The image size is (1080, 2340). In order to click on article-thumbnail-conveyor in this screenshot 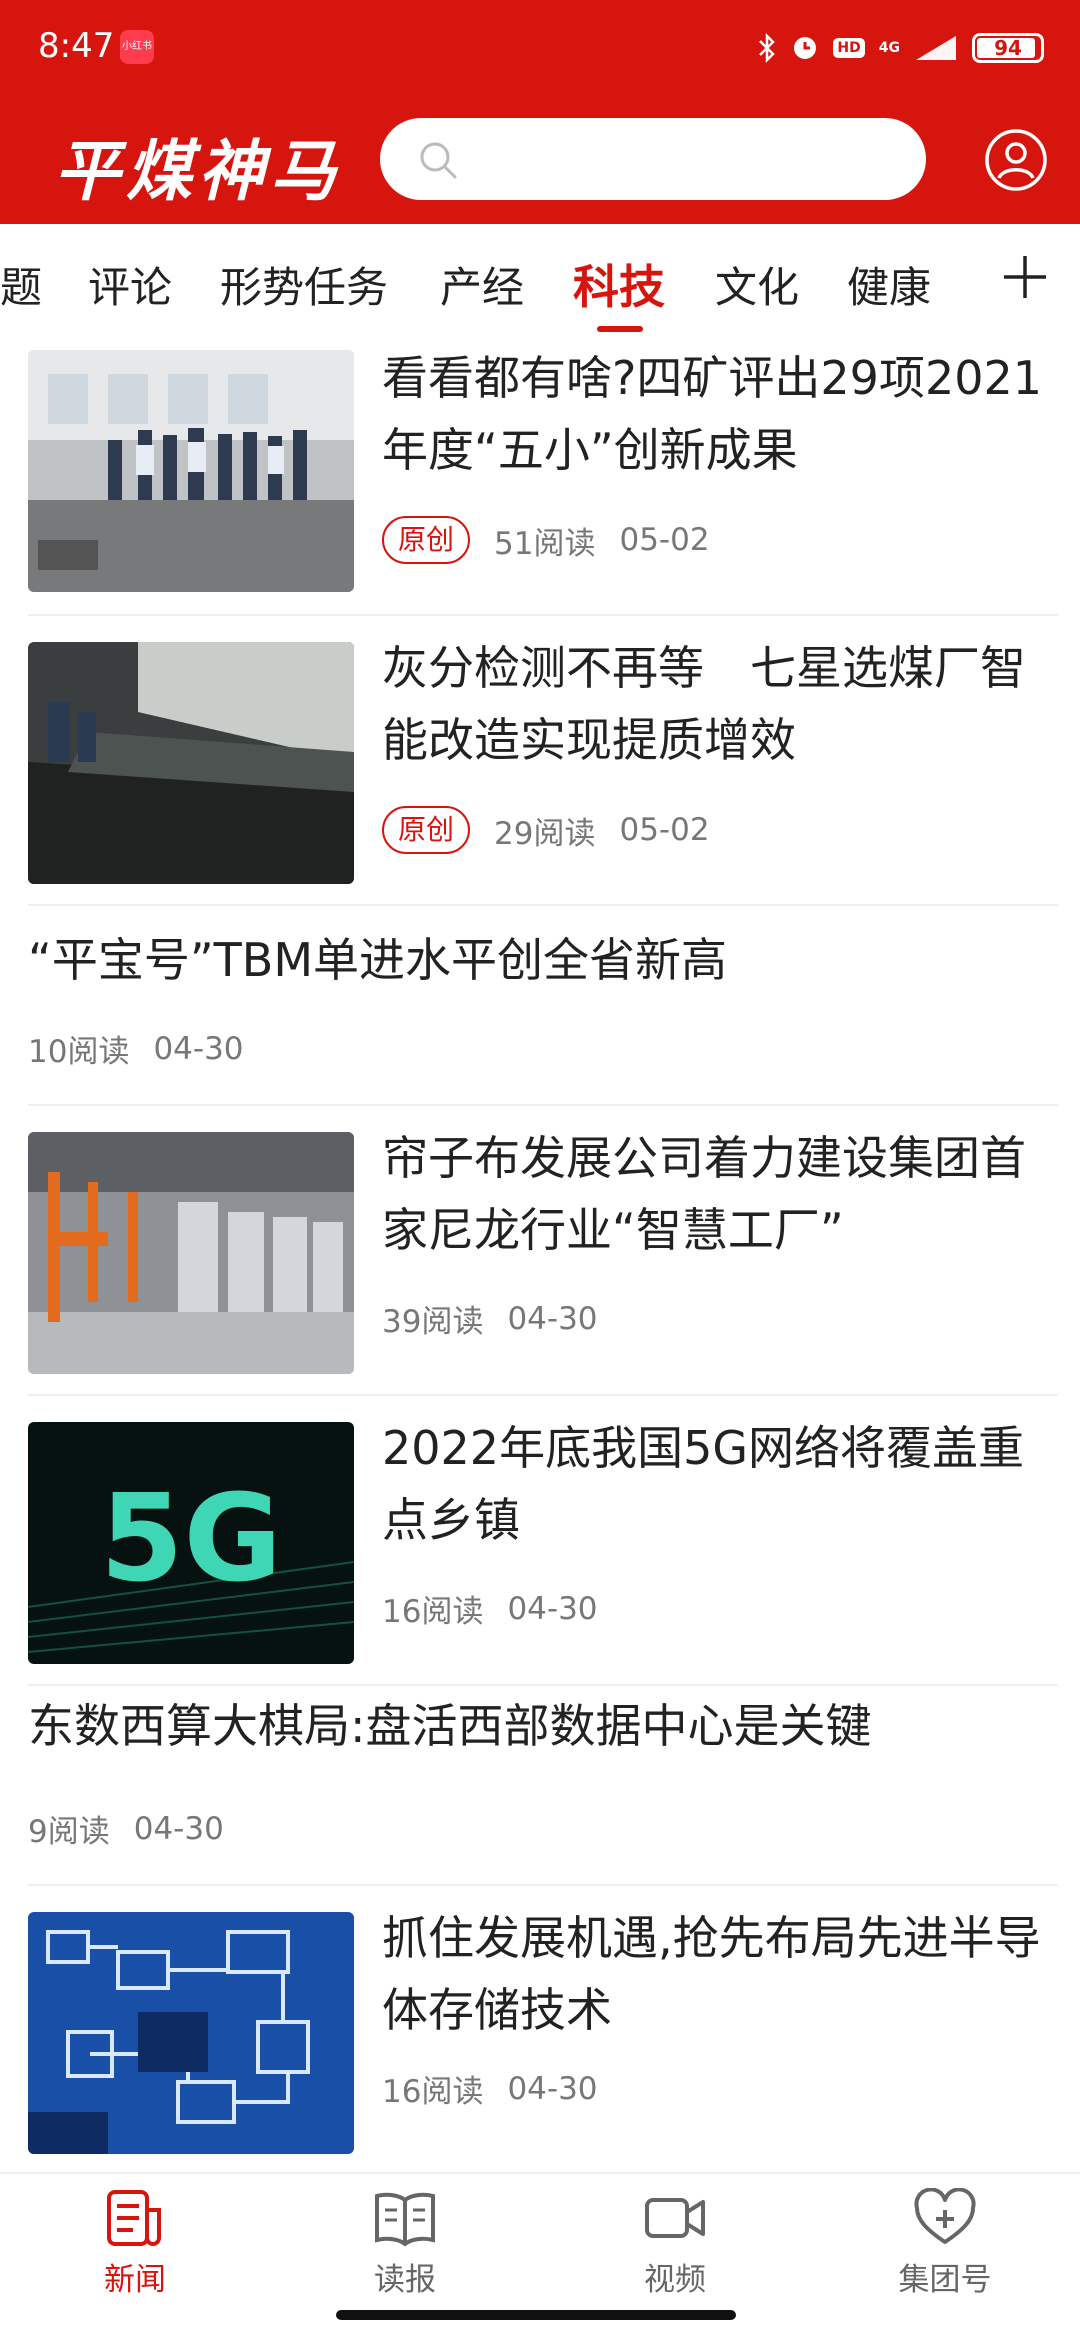, I will do `click(191, 763)`.